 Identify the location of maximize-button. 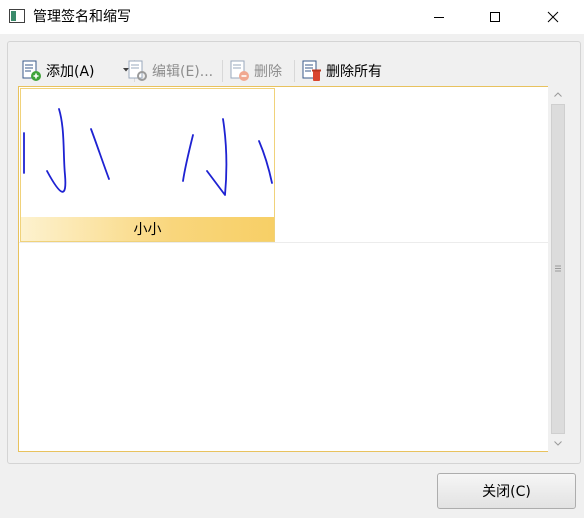
(495, 17).